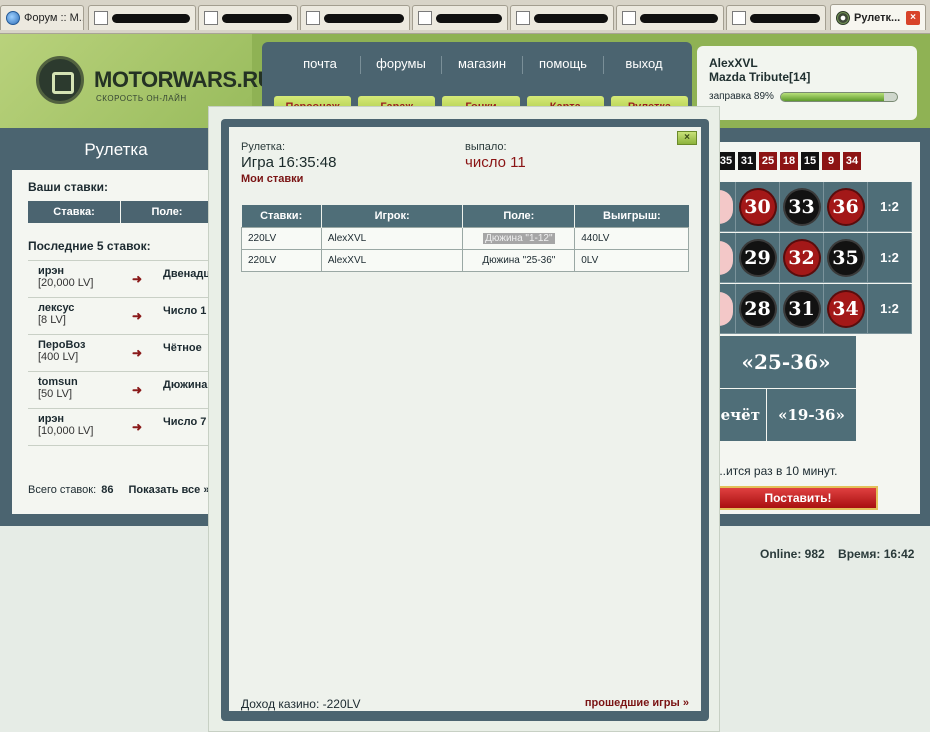 Image resolution: width=930 pixels, height=732 pixels. What do you see at coordinates (831, 161) in the screenshot?
I see `history-number: 9` at bounding box center [831, 161].